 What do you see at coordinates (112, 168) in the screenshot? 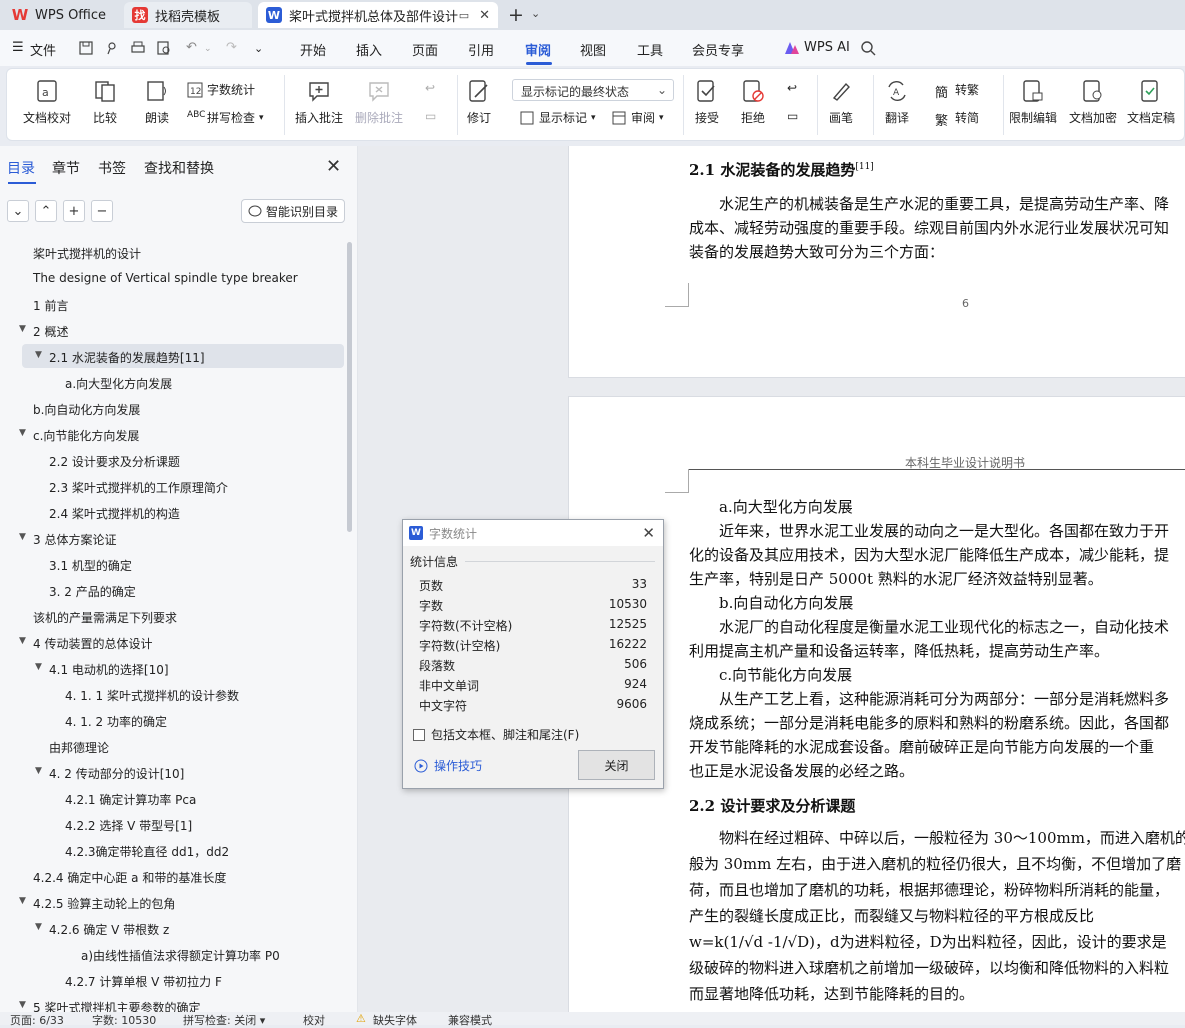
I see `tab-bookmark: 书签` at bounding box center [112, 168].